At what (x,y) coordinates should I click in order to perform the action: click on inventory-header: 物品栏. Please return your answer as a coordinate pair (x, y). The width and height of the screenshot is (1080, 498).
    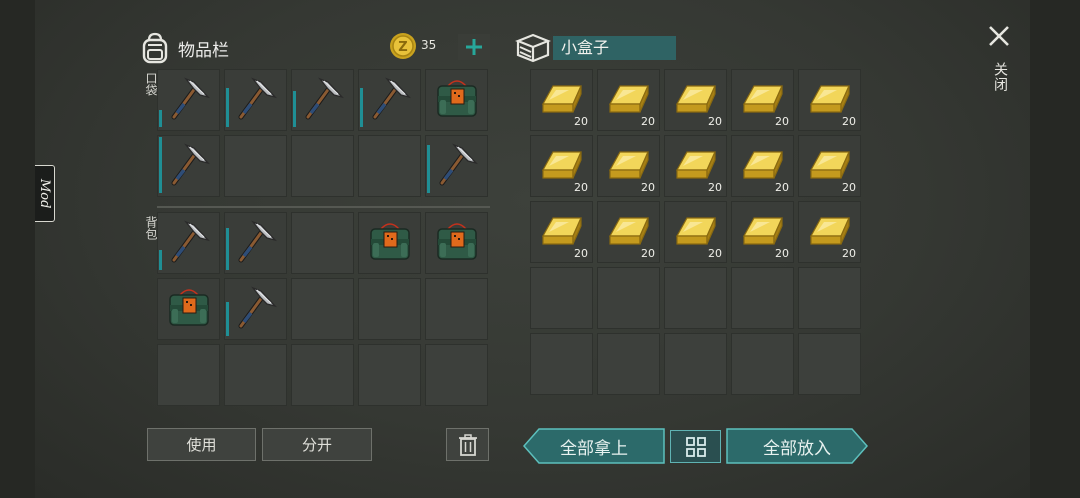
    Looking at the image, I should click on (184, 48).